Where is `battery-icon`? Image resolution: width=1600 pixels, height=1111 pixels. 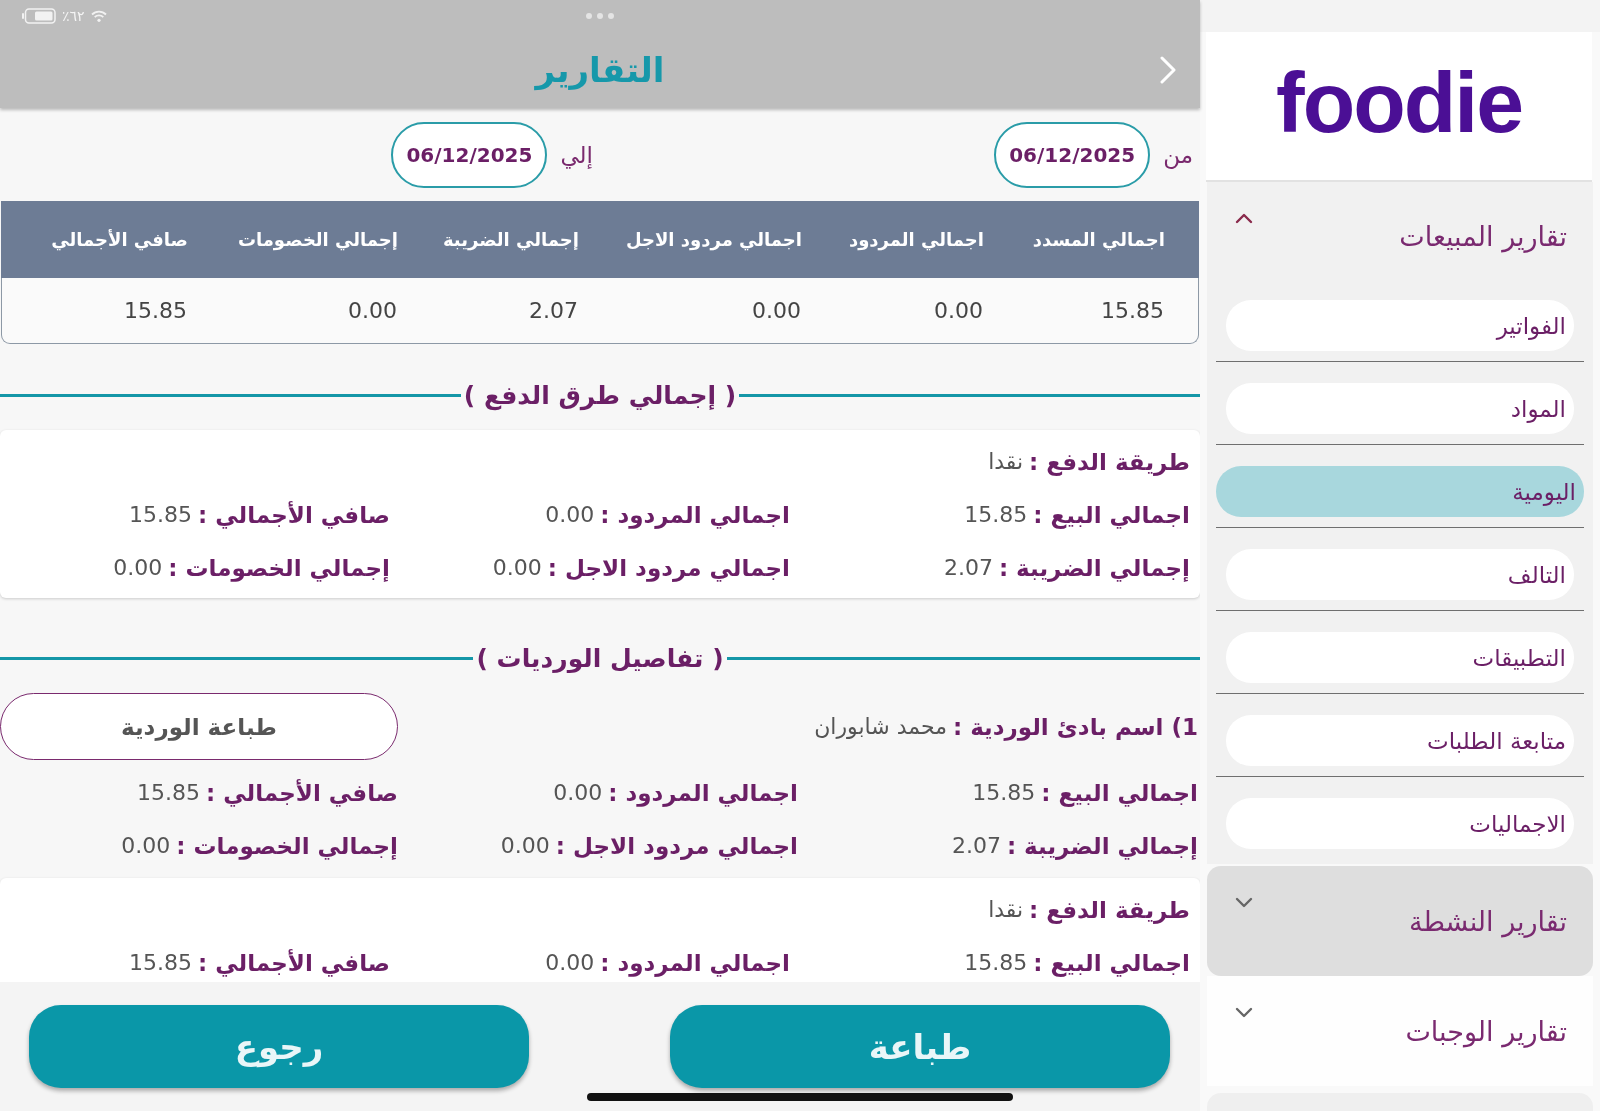
battery-icon is located at coordinates (39, 16).